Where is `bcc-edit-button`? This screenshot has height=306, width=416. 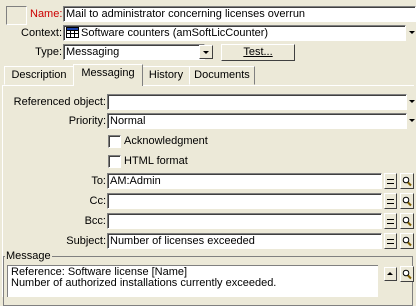 bcc-edit-button is located at coordinates (390, 221).